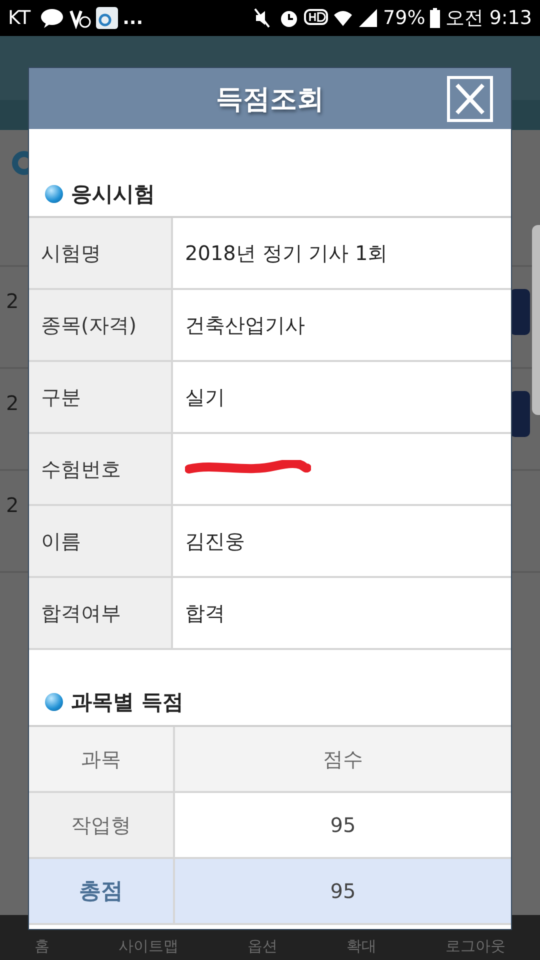  Describe the element at coordinates (404, 18) in the screenshot. I see `battery-percent: 79%` at that location.